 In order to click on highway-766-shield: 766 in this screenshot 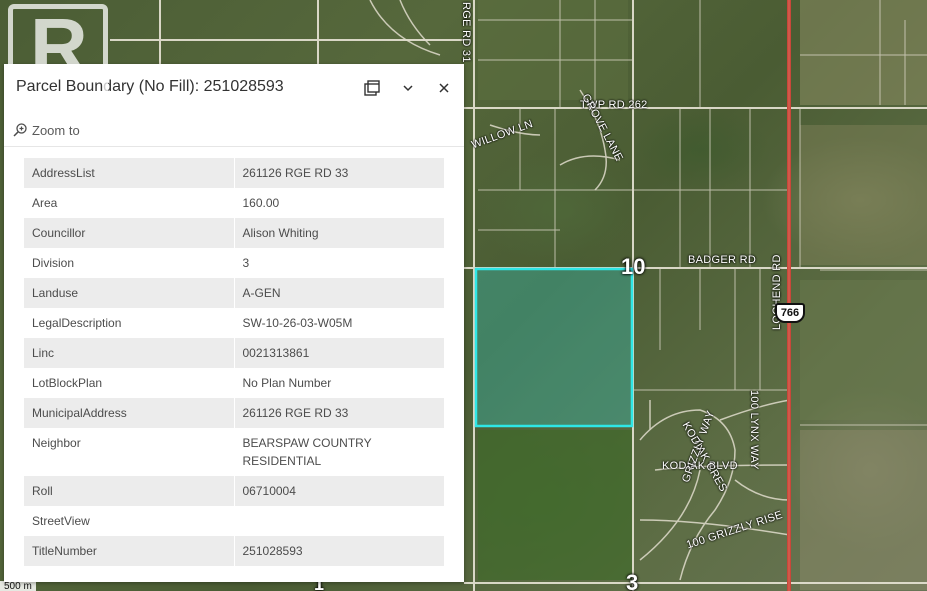, I will do `click(790, 313)`.